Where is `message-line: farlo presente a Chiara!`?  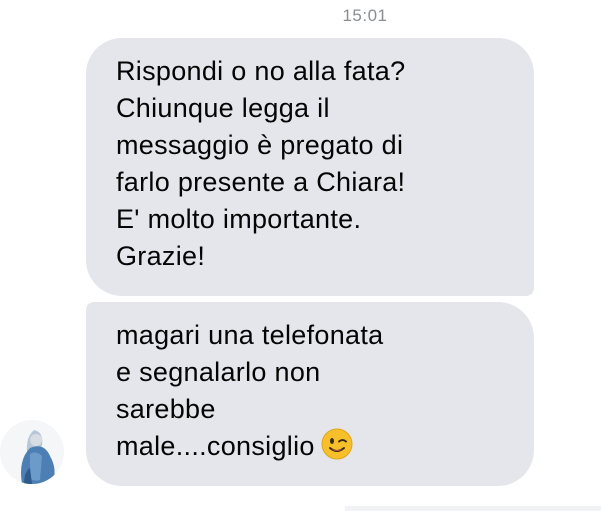 message-line: farlo presente a Chiara! is located at coordinates (261, 182).